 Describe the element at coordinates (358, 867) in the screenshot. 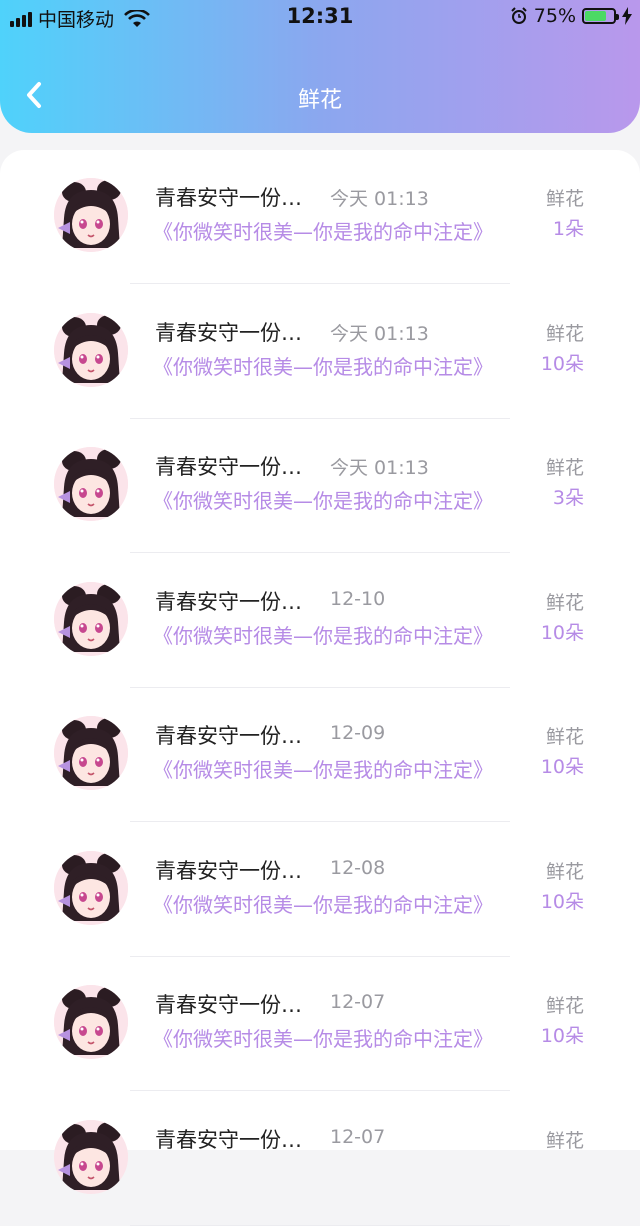

I see `timestamp: 12-08` at that location.